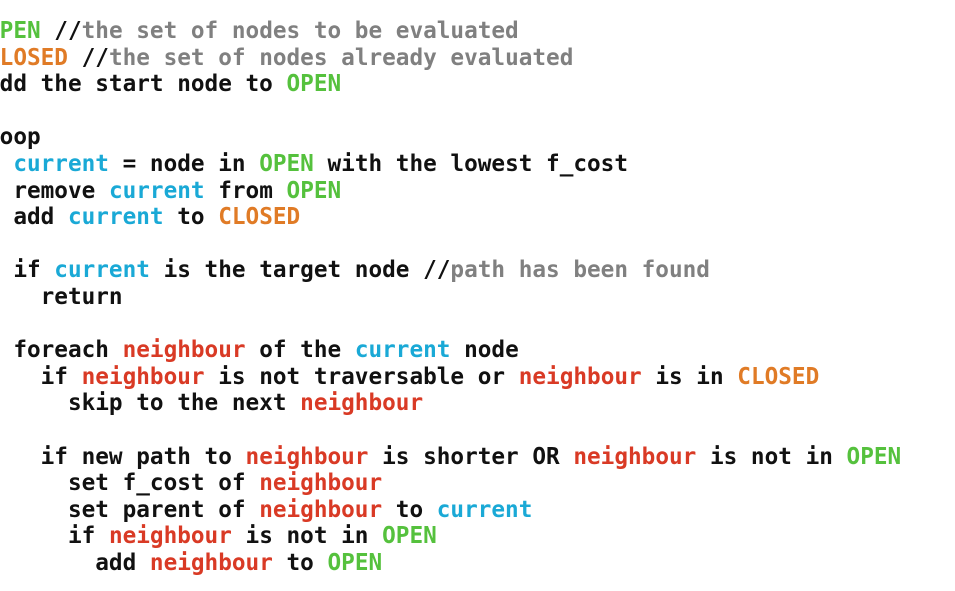  I want to click on code-line: add neighbour to OPEN, so click(450, 563).